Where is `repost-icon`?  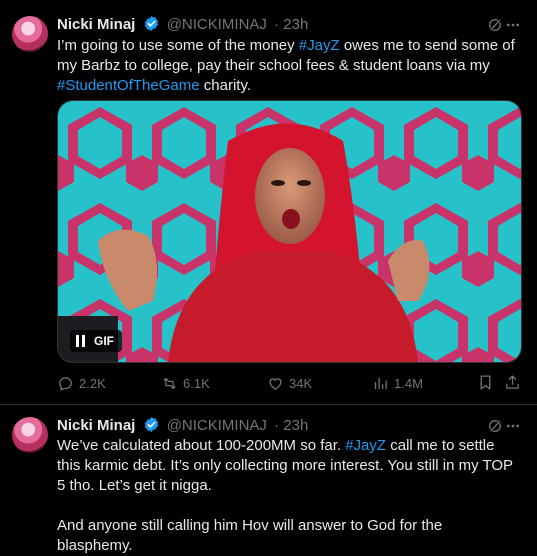
repost-icon is located at coordinates (169, 383).